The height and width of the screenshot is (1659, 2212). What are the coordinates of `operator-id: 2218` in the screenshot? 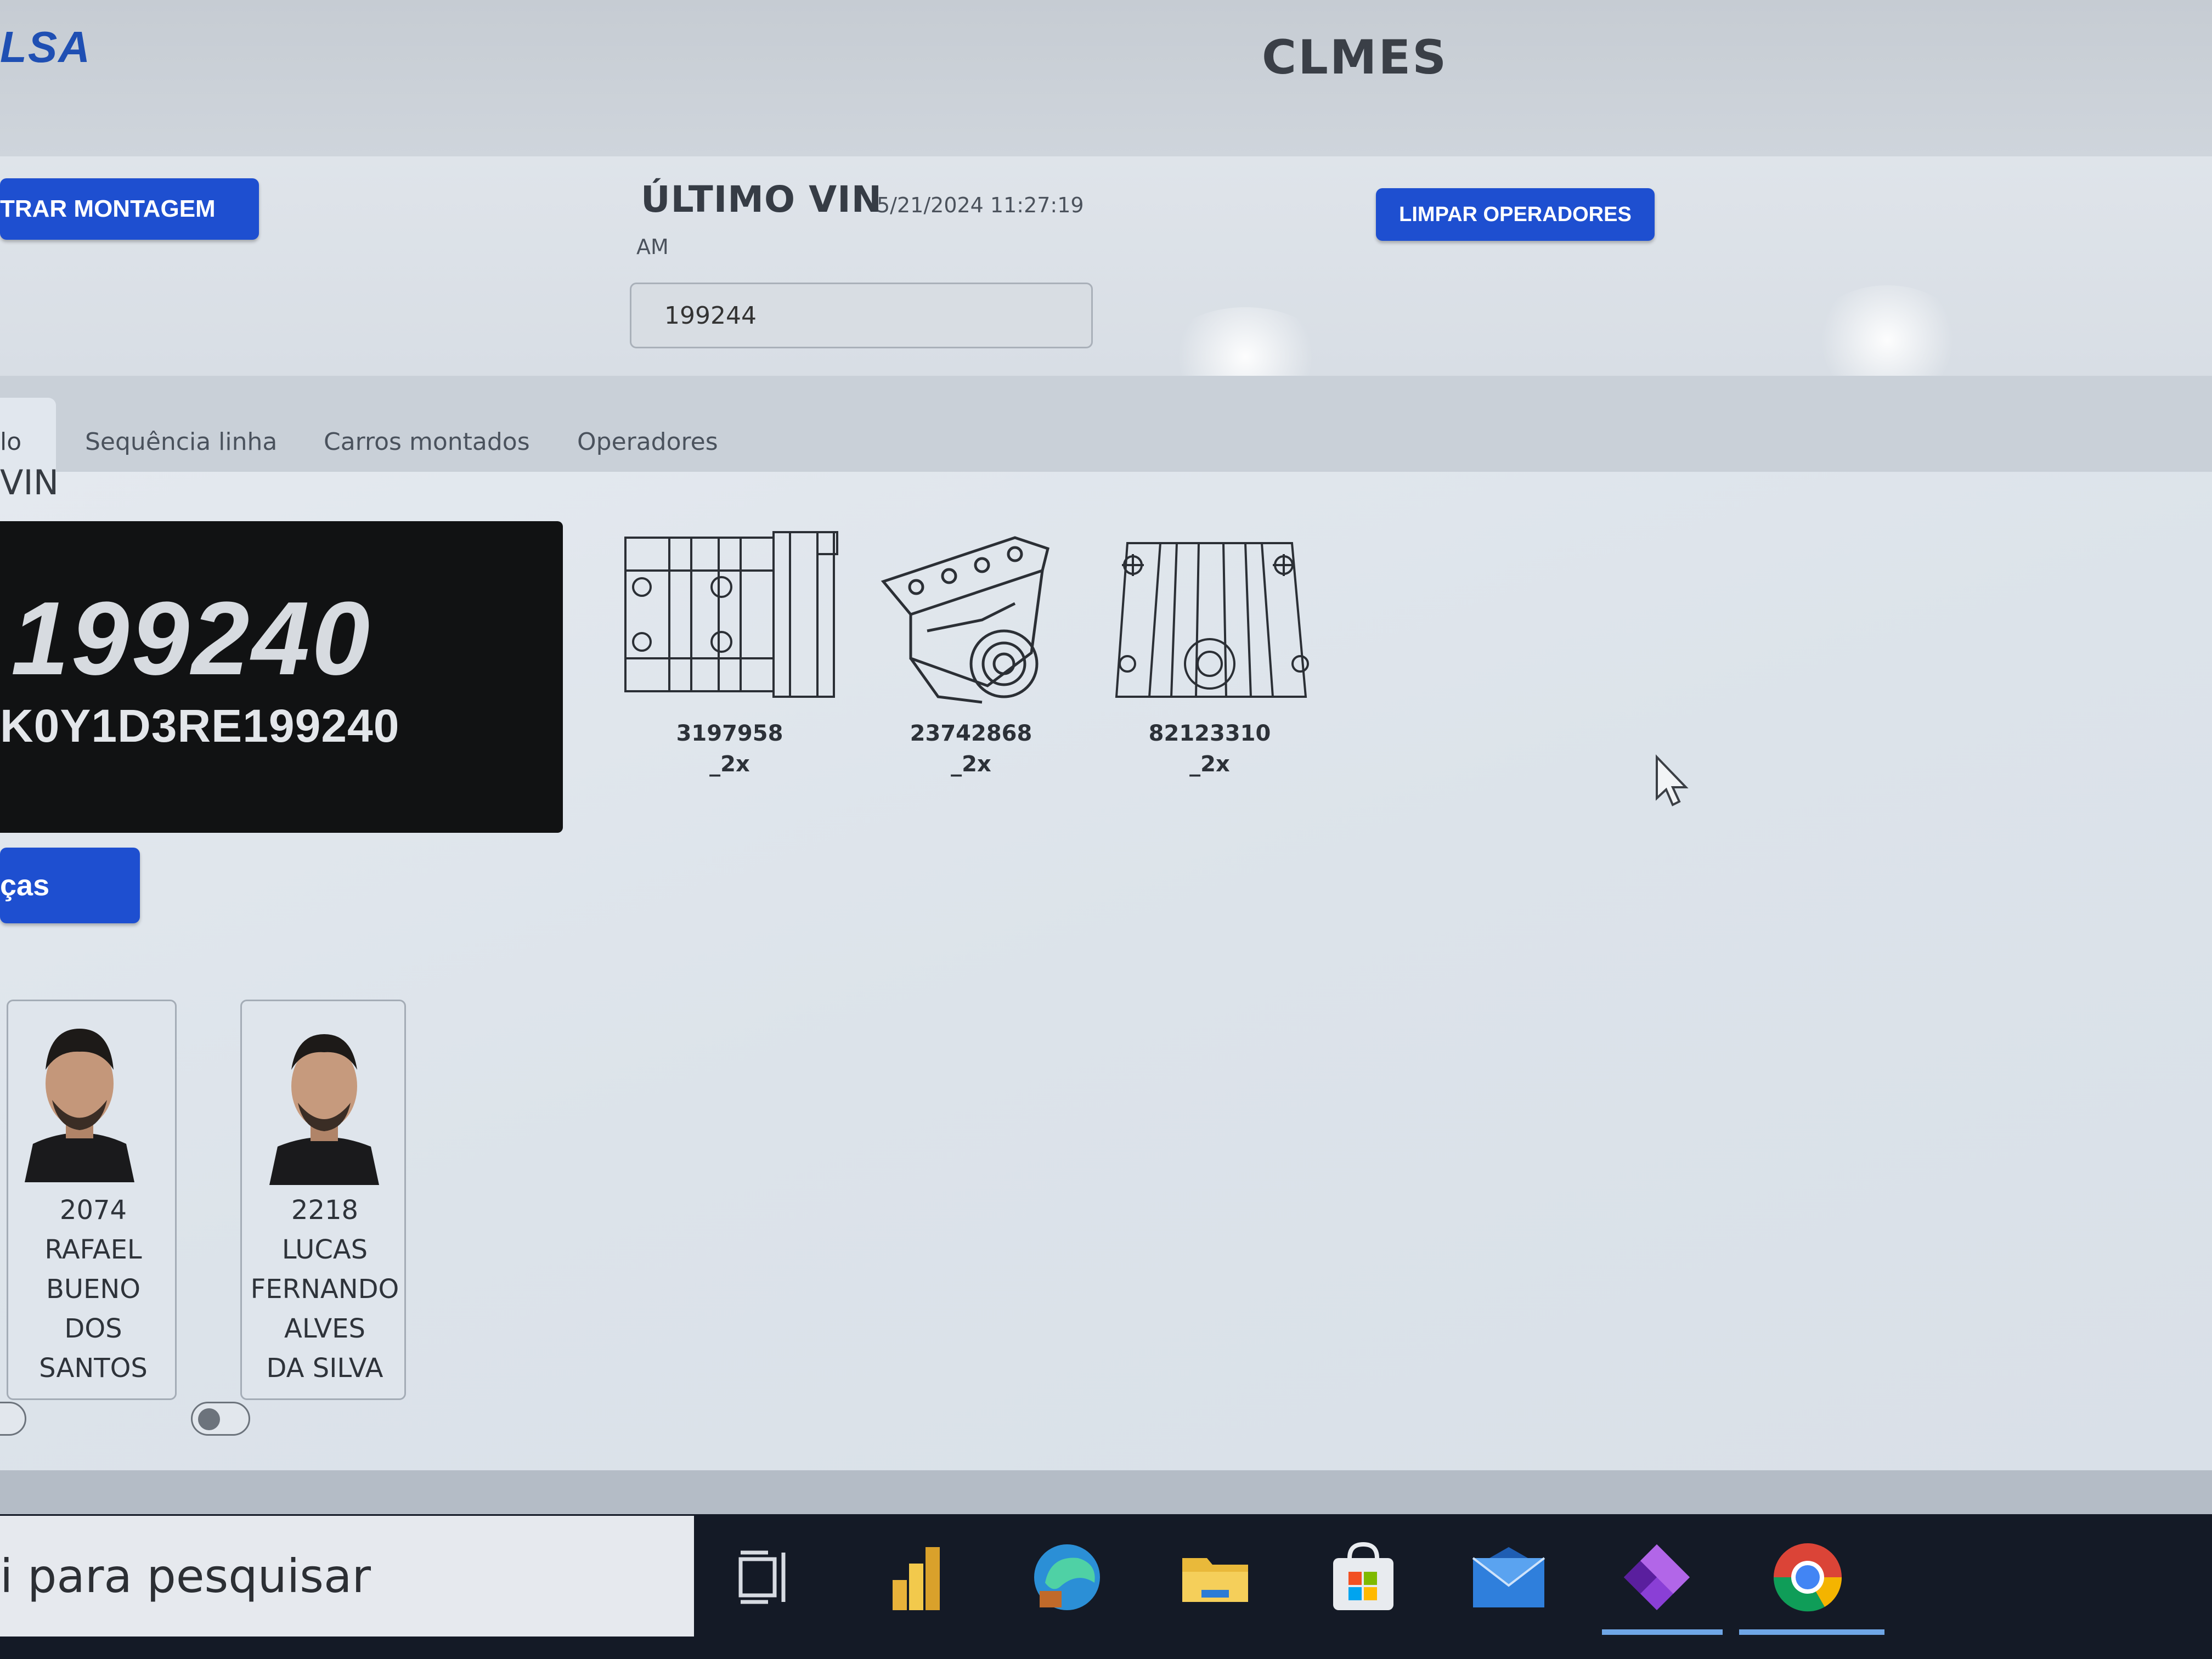 It's located at (325, 1211).